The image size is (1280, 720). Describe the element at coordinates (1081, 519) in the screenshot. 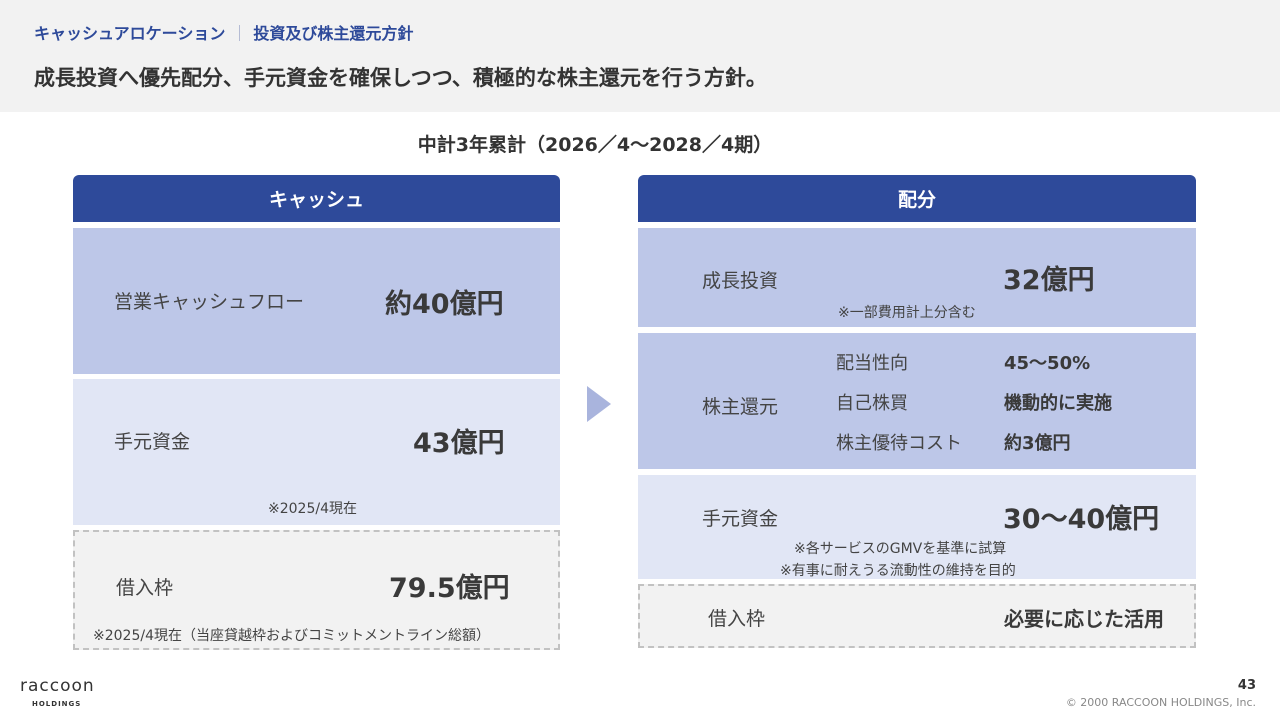

I see `allocation-cash-on-hand-value: 30～40億円` at that location.